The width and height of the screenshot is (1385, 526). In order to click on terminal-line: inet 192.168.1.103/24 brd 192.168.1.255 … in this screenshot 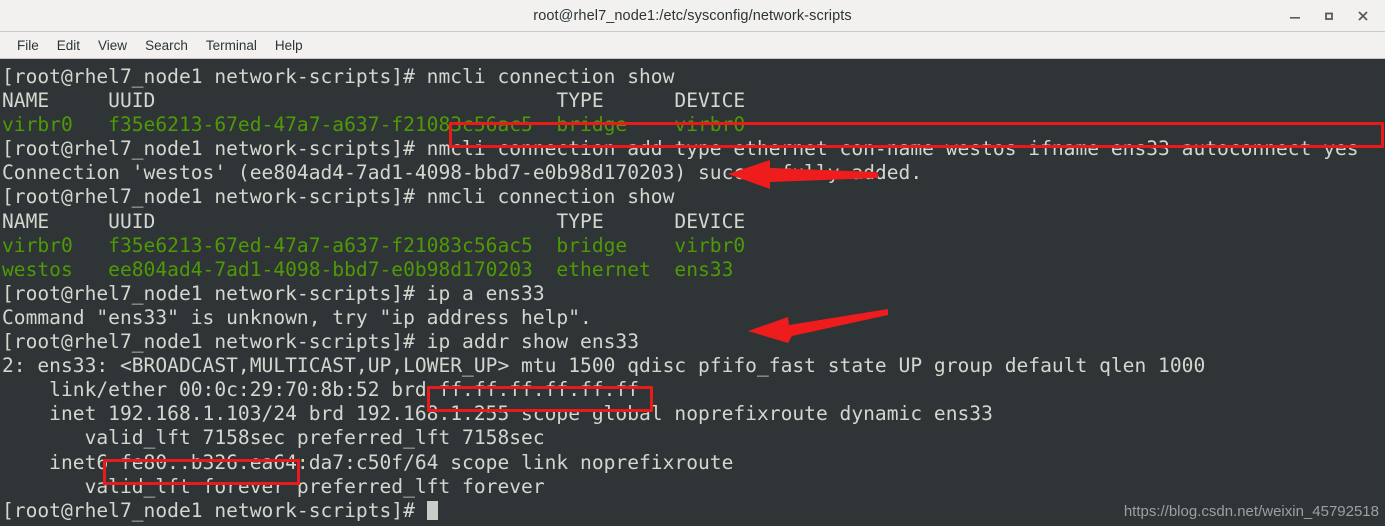, I will do `click(497, 414)`.